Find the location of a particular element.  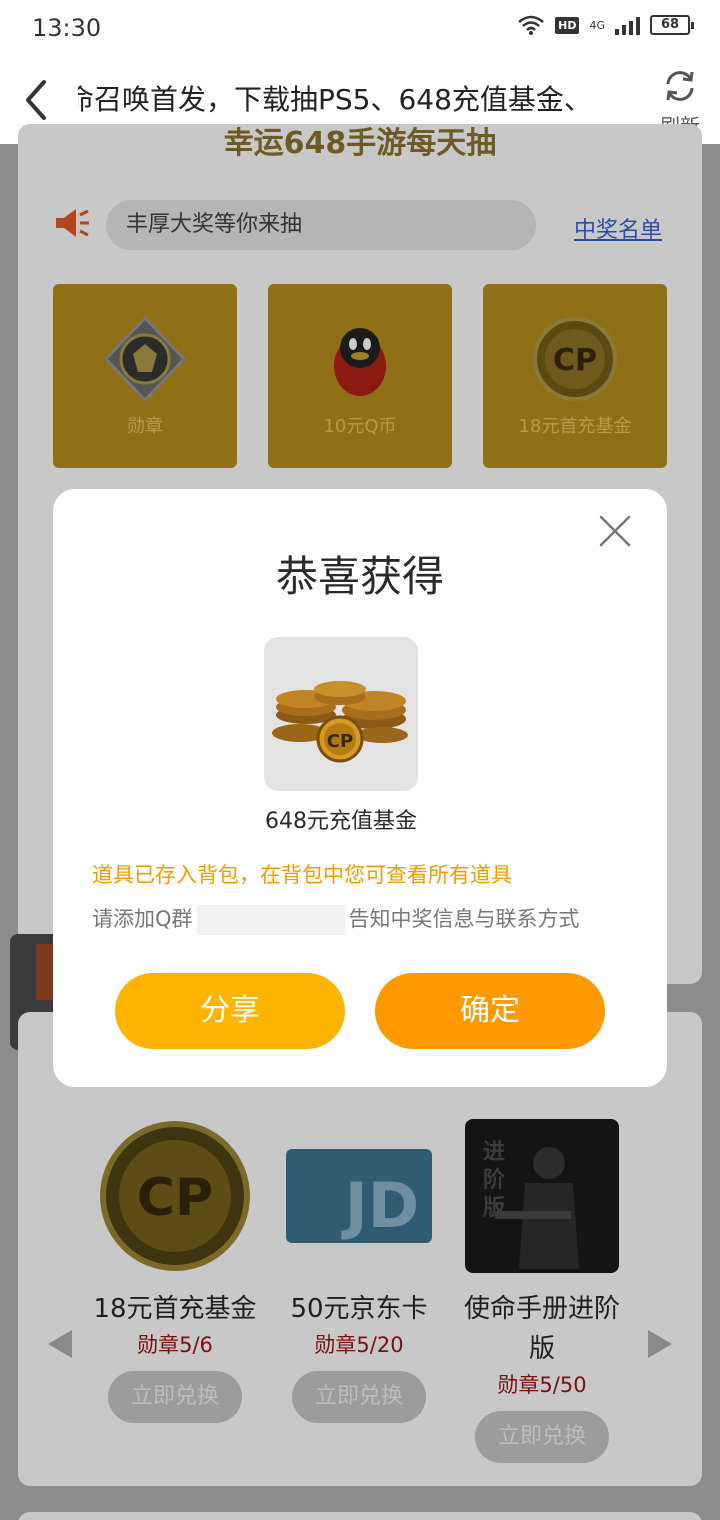

next-arrow-icon is located at coordinates (660, 1344).